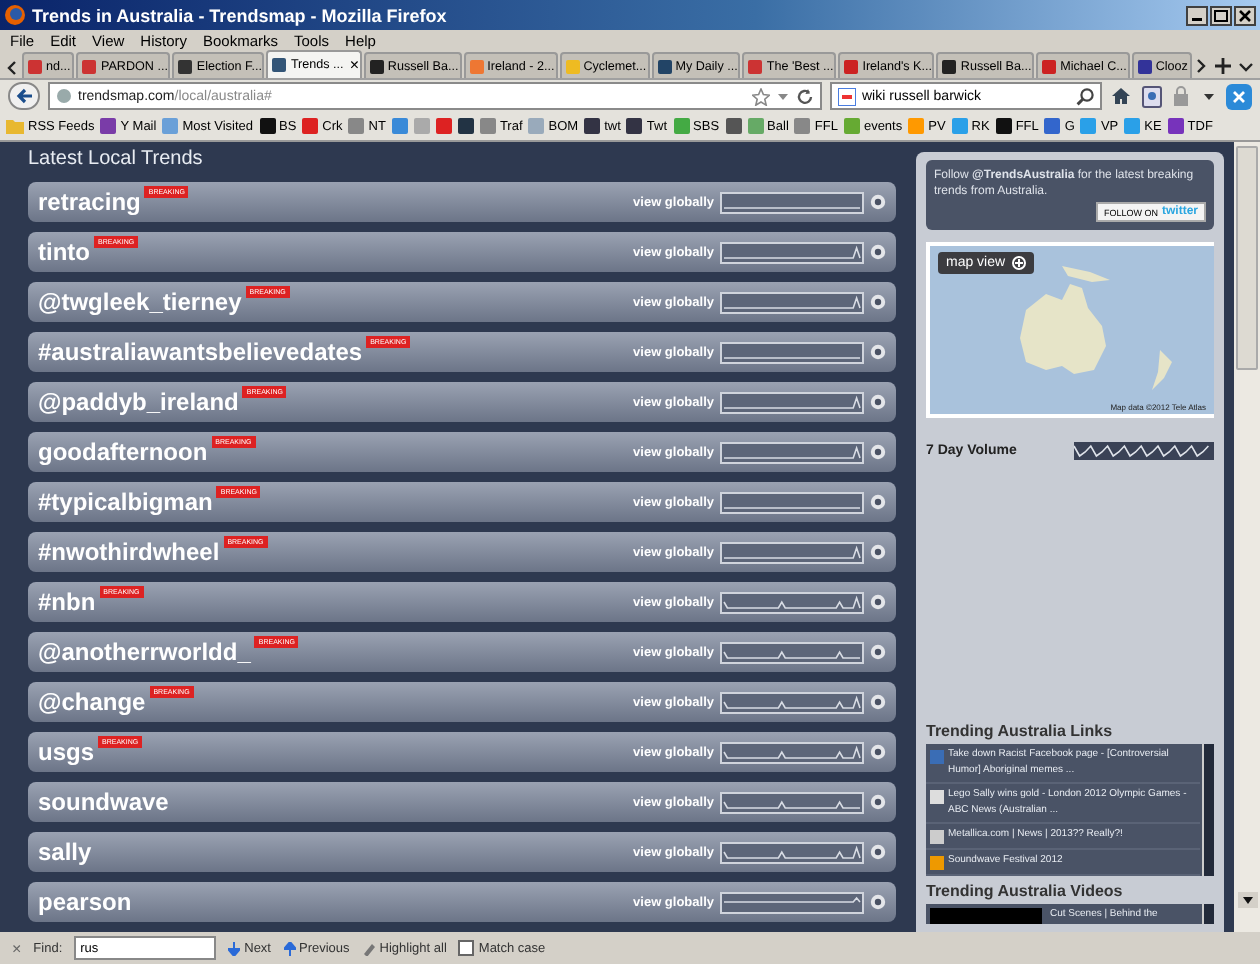 This screenshot has width=1260, height=964. What do you see at coordinates (368, 948) in the screenshot?
I see `highlighter-icon` at bounding box center [368, 948].